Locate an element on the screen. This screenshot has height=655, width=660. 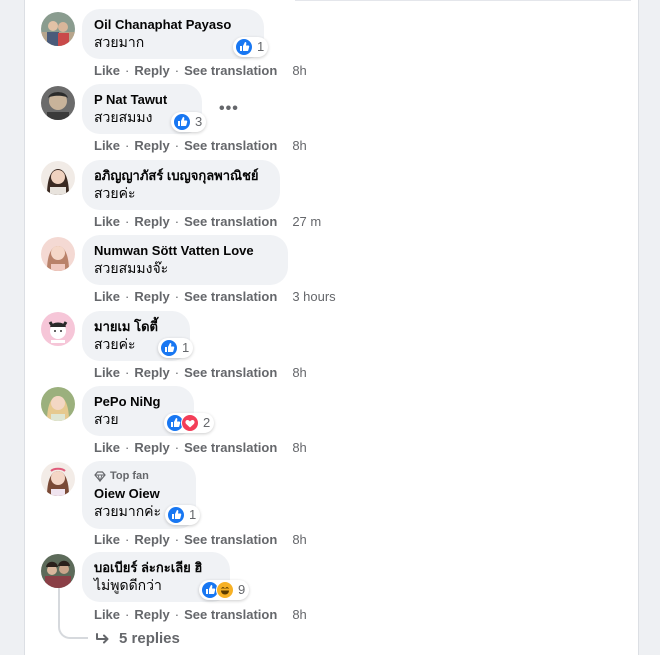
reaction-summary: 3 is located at coordinates (189, 122).